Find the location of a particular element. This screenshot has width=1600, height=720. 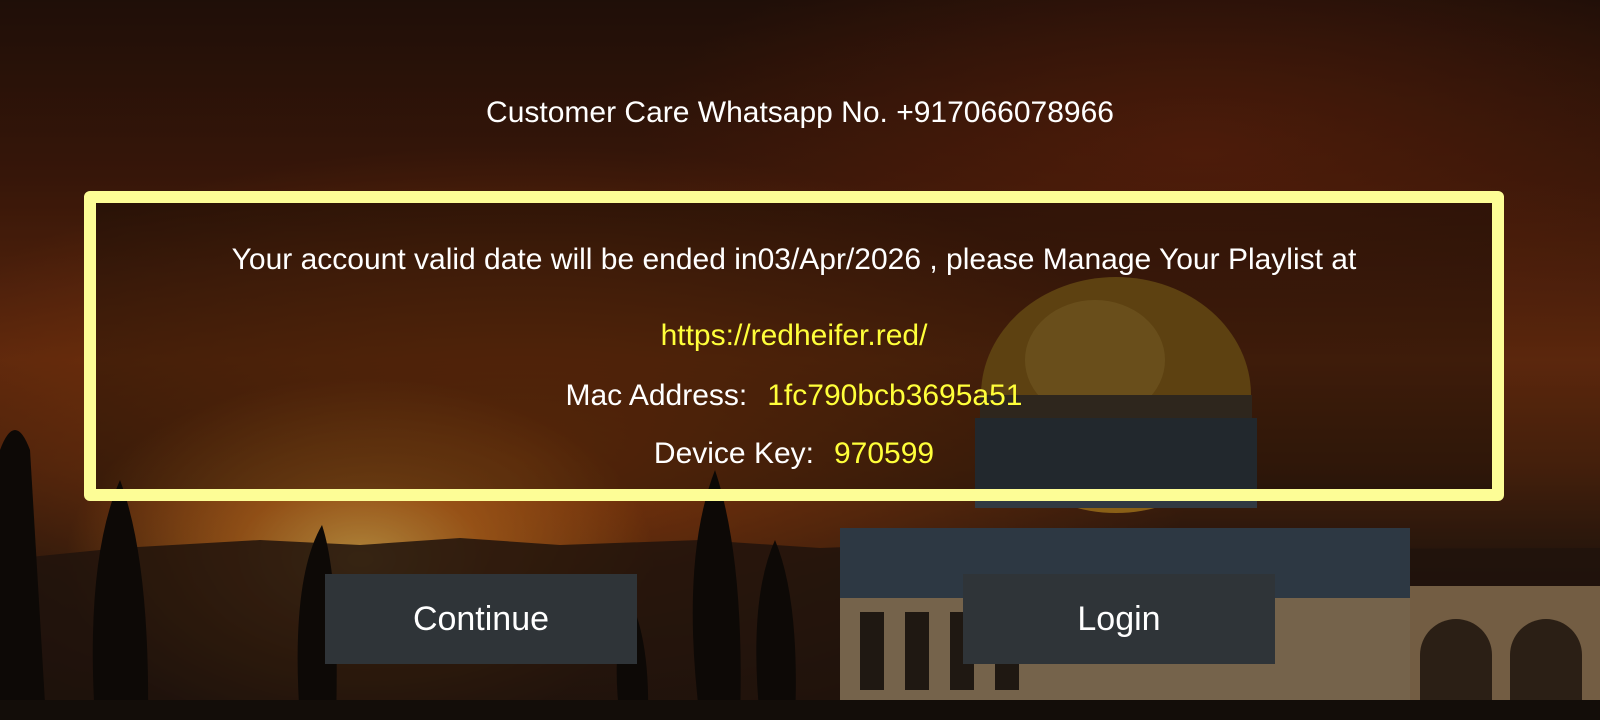

device-key-value: 970599 is located at coordinates (884, 453).